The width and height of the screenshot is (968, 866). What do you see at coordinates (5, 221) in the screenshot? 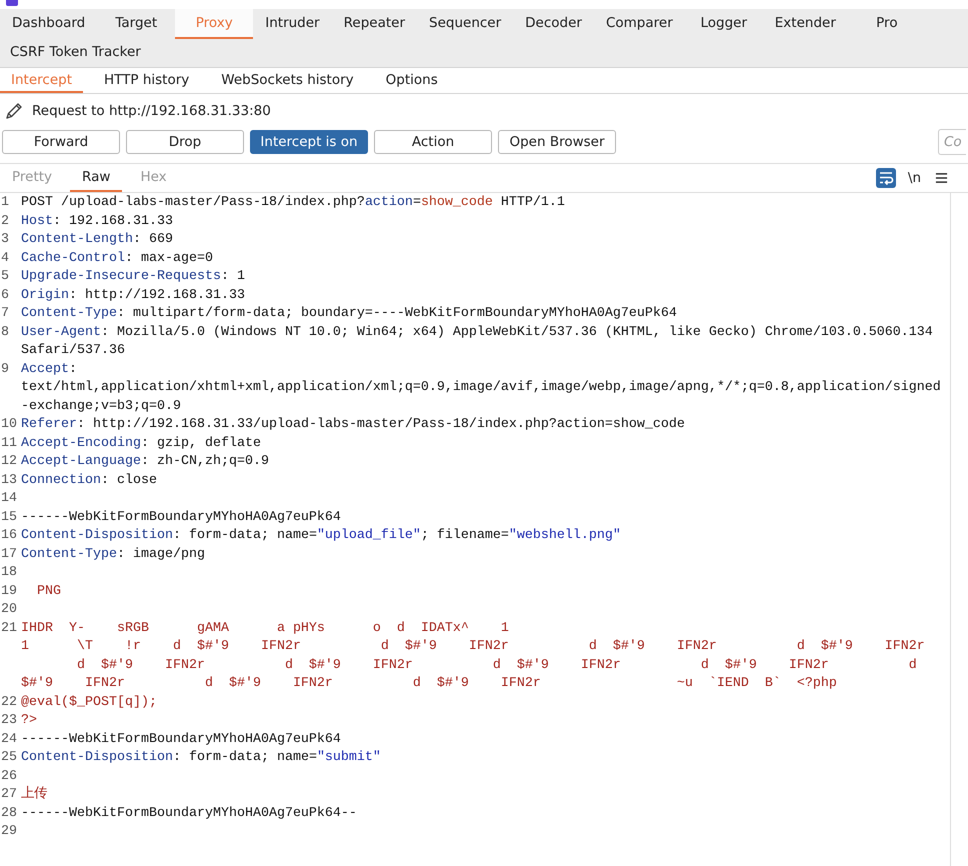
I see `line-number: 2` at bounding box center [5, 221].